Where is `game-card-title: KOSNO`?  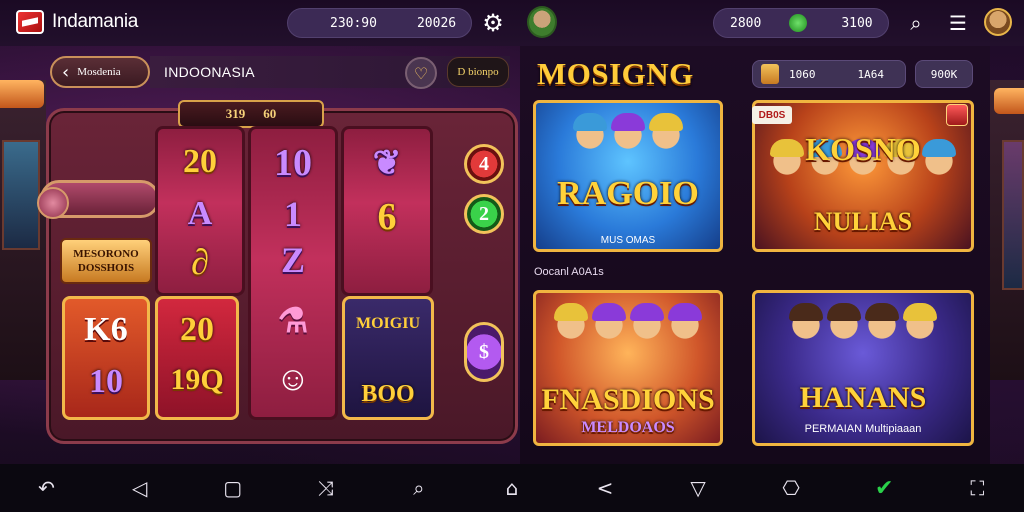 game-card-title: KOSNO is located at coordinates (863, 149).